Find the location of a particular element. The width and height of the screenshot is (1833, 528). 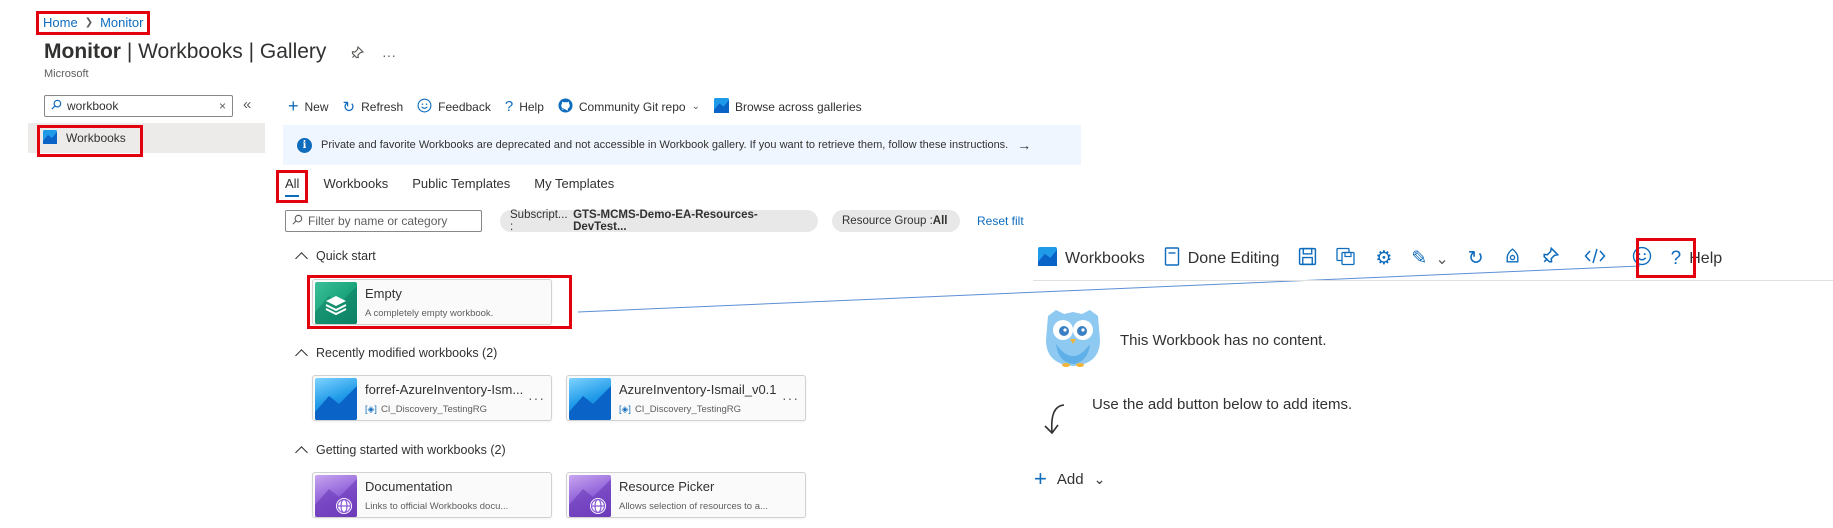

code-icon is located at coordinates (1595, 258).